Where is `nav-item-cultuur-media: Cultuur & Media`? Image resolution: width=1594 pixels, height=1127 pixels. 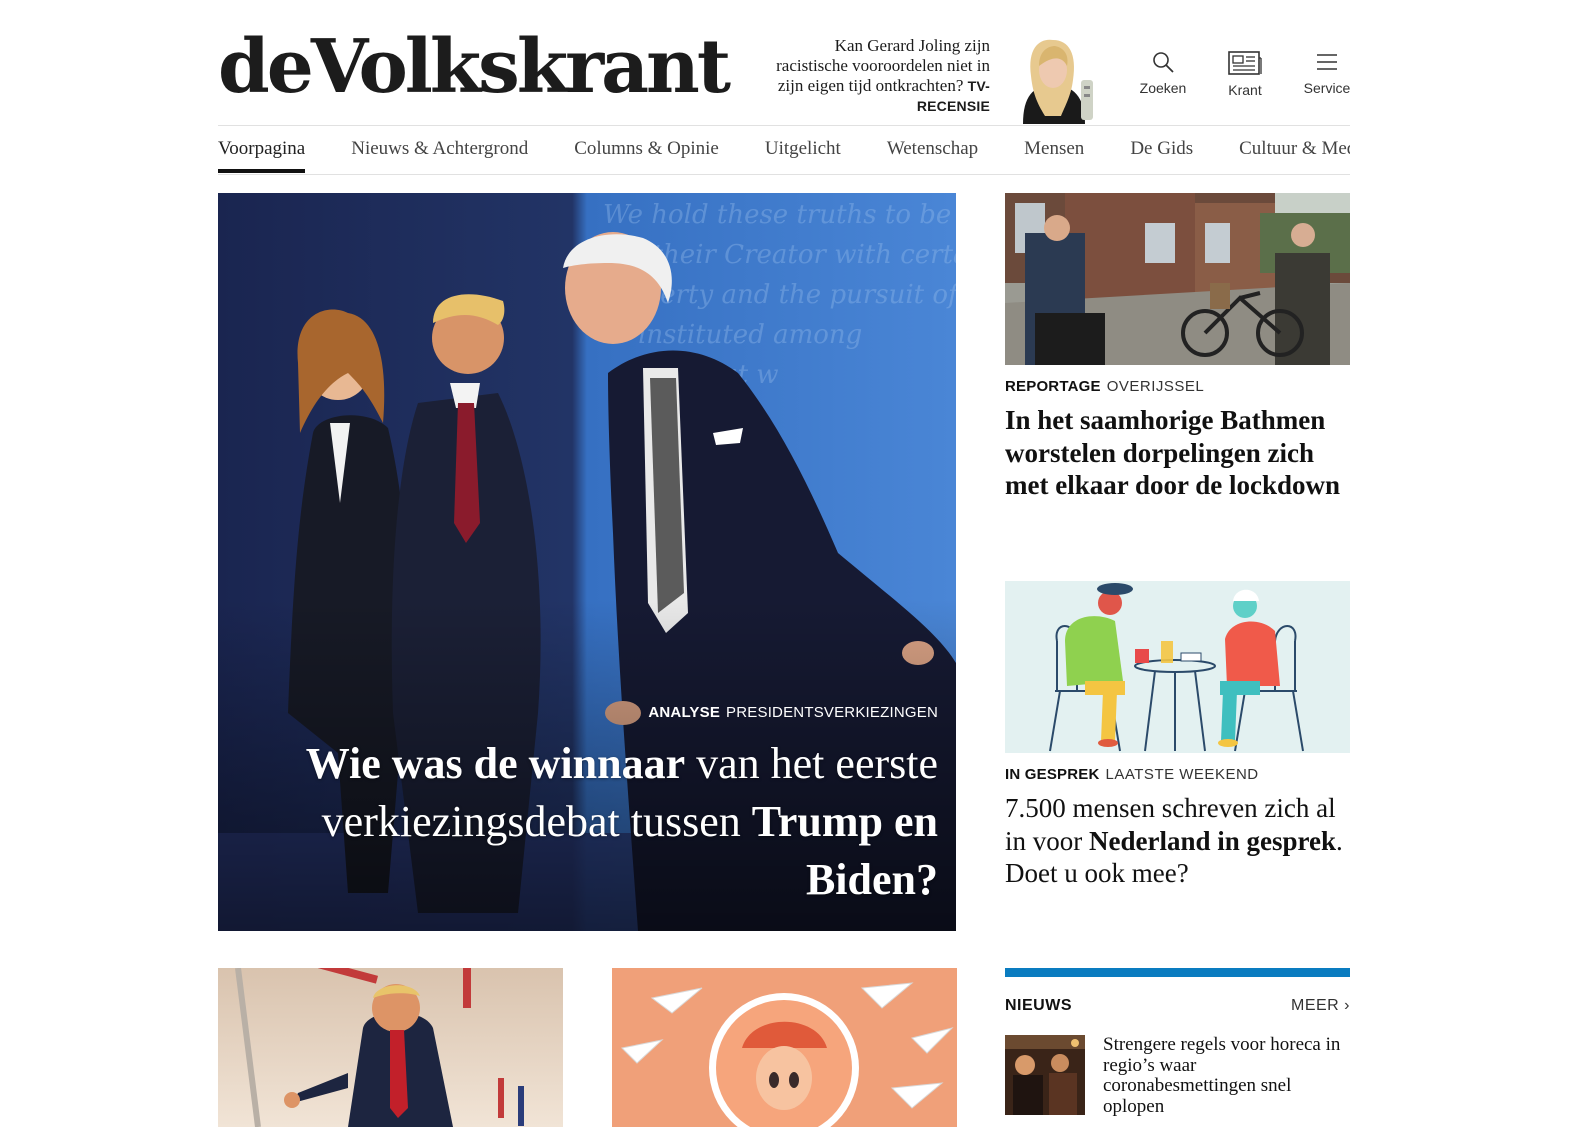 nav-item-cultuur-media: Cultuur & Media is located at coordinates (1294, 149).